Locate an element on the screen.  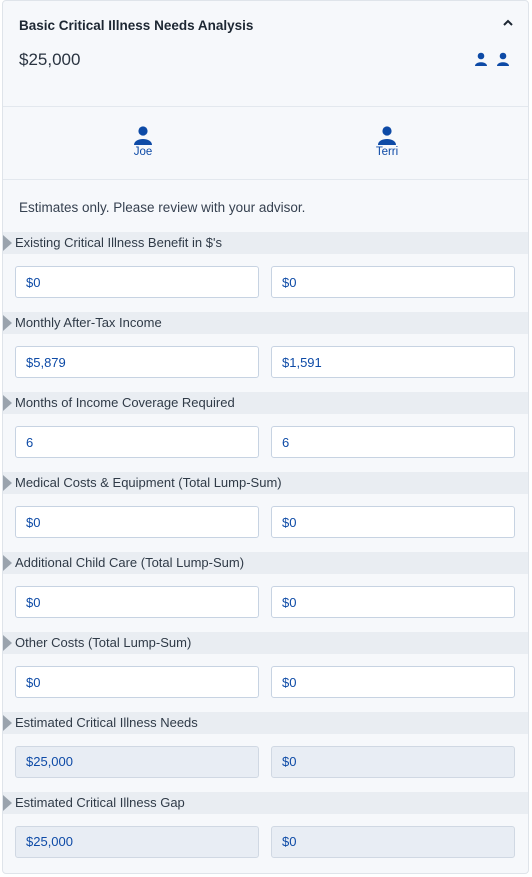
months-coverage-terri-input is located at coordinates (393, 442).